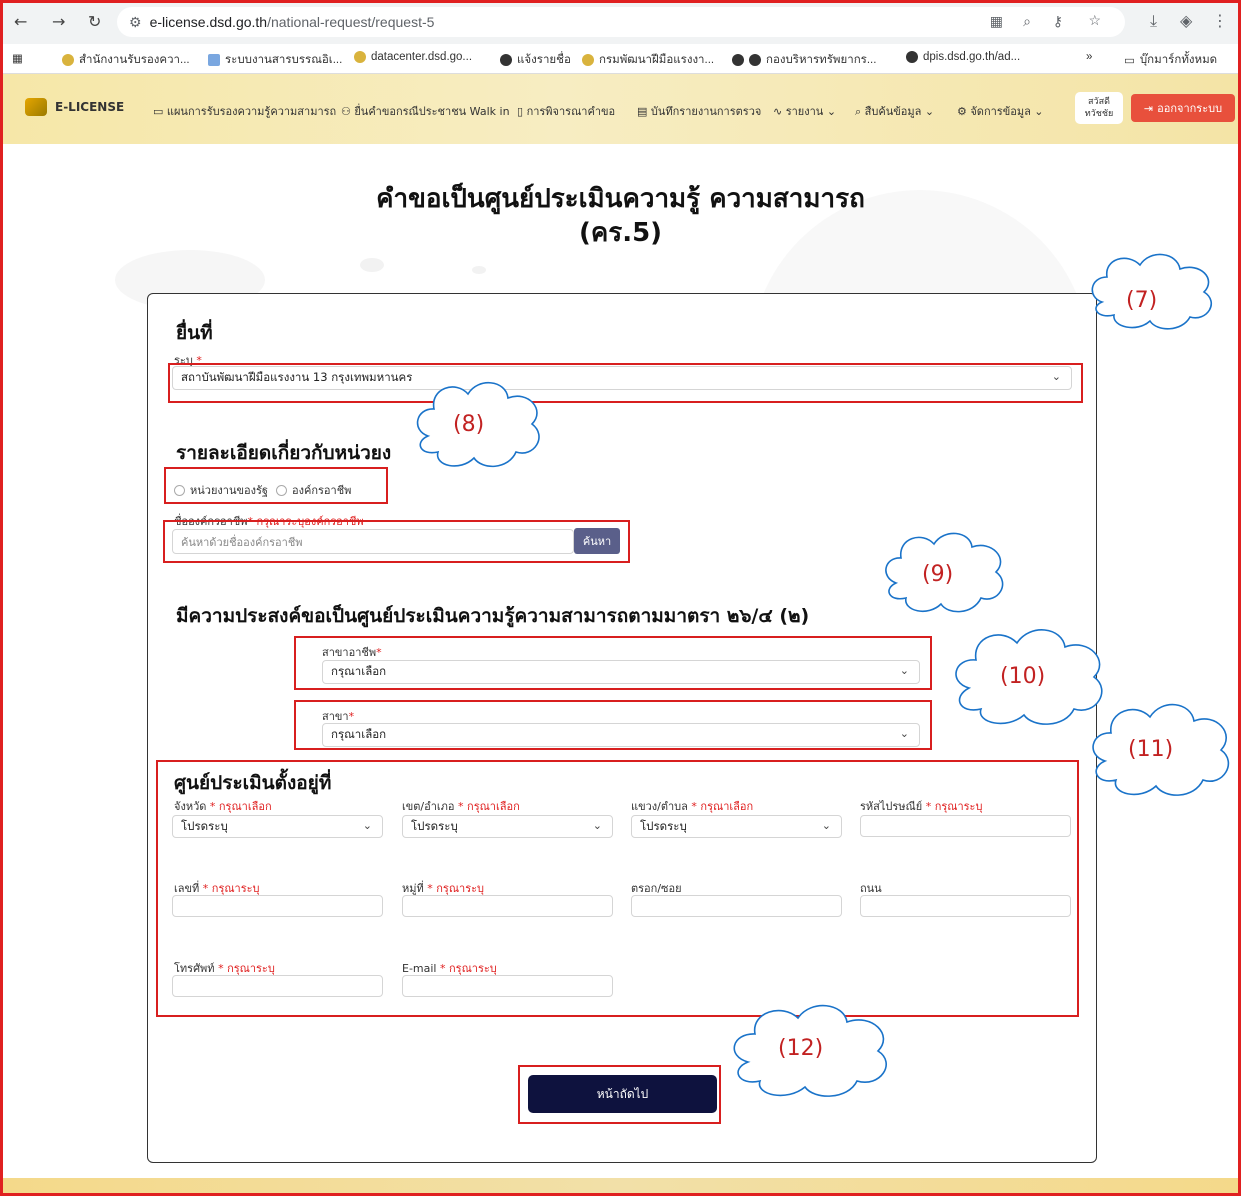 This screenshot has height=1196, width=1241. What do you see at coordinates (613, 725) in the screenshot?
I see `annotation-box-branch` at bounding box center [613, 725].